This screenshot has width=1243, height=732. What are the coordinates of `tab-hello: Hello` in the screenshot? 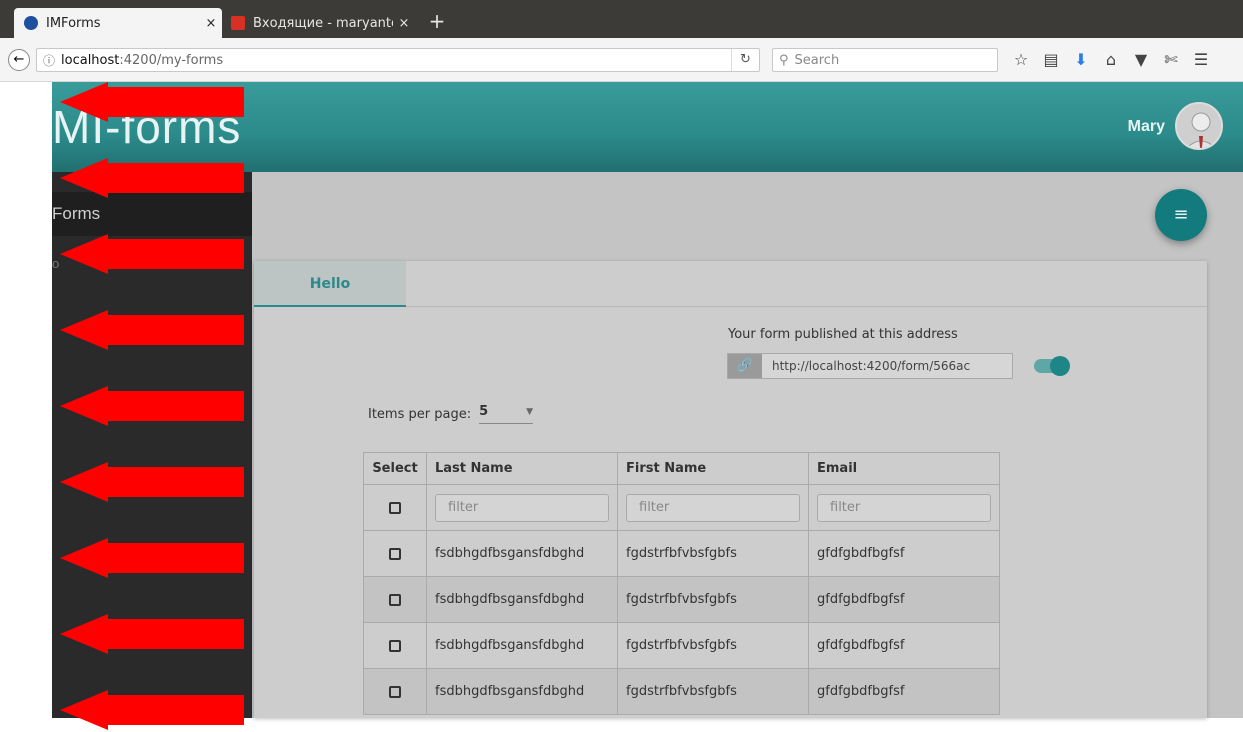 It's located at (330, 284).